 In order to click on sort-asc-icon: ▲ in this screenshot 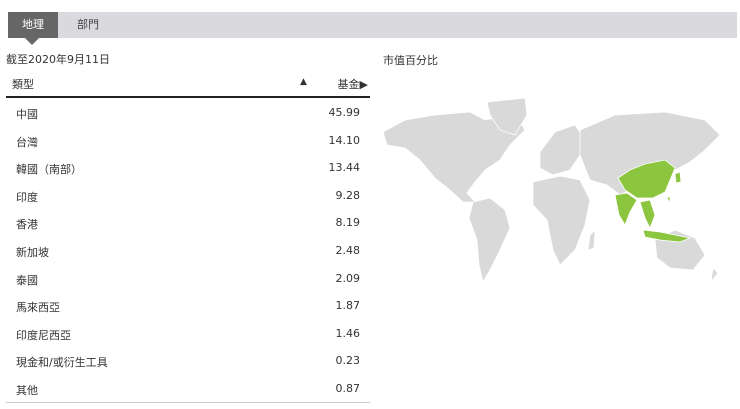, I will do `click(303, 82)`.